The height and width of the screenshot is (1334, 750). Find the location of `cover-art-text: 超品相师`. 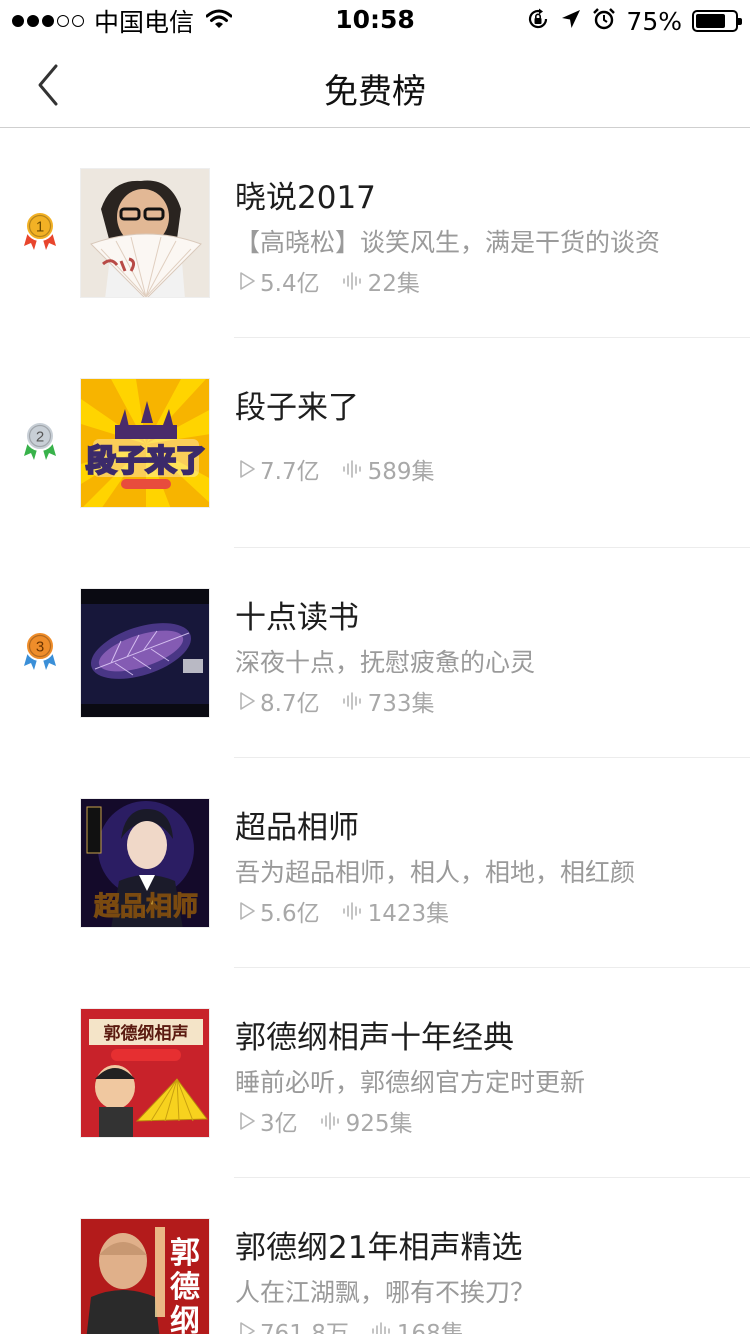

cover-art-text: 超品相师 is located at coordinates (146, 907).